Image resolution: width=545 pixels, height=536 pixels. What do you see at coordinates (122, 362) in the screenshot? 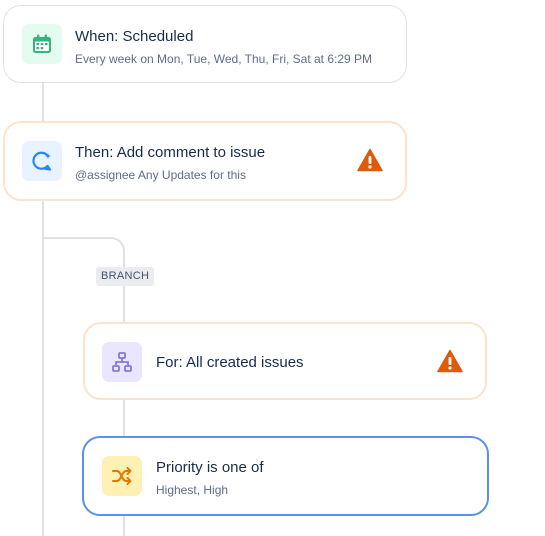
I see `hierarchy-icon` at bounding box center [122, 362].